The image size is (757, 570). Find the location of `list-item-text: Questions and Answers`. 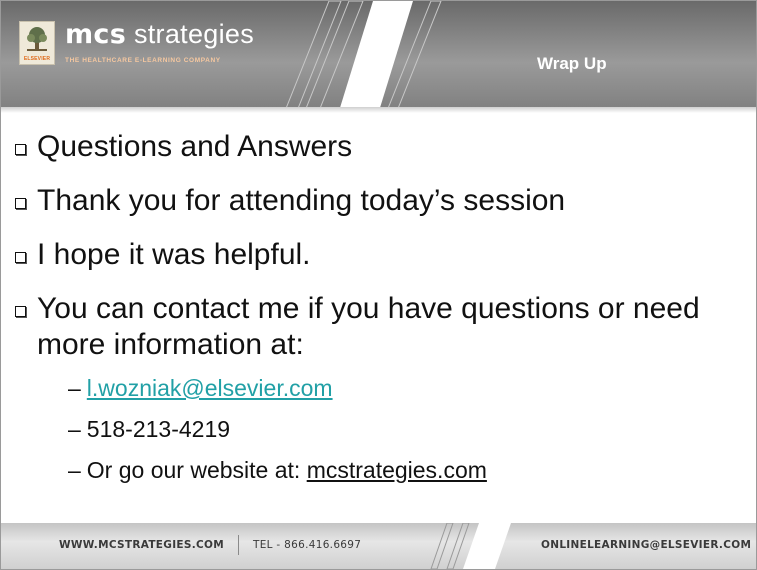

list-item-text: Questions and Answers is located at coordinates (195, 146).